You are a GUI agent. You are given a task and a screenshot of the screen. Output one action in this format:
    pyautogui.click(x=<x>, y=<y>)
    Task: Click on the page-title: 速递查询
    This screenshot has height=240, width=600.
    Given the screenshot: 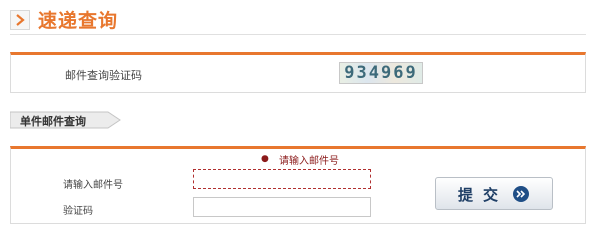 What is the action you would take?
    pyautogui.click(x=78, y=21)
    